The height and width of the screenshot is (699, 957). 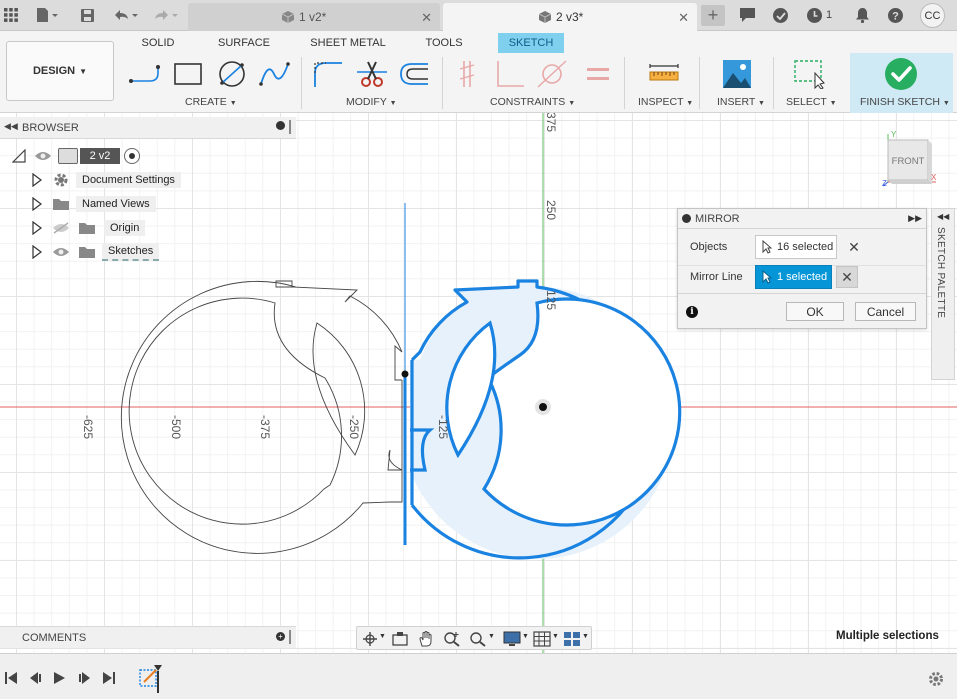 What do you see at coordinates (531, 43) in the screenshot?
I see `tab-sketch: SKETCH` at bounding box center [531, 43].